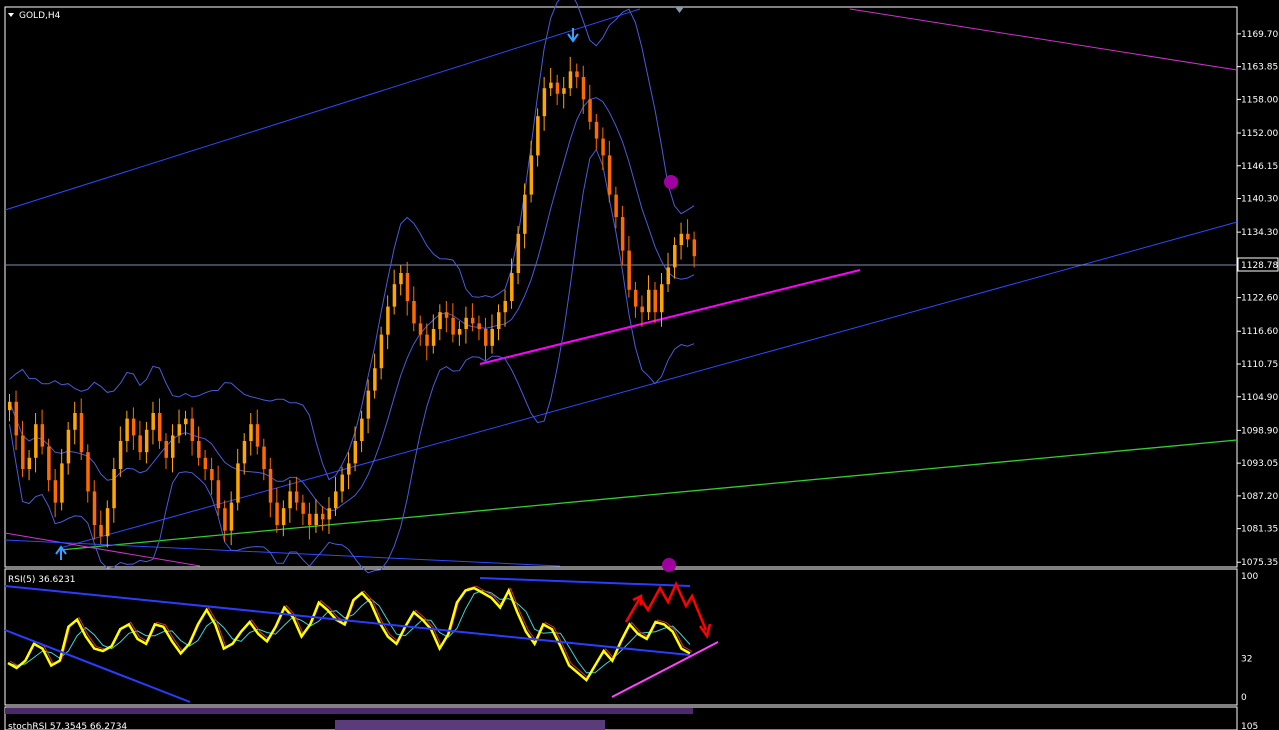 This screenshot has width=1279, height=730. What do you see at coordinates (347, 620) in the screenshot?
I see `rsi-blue-line` at bounding box center [347, 620].